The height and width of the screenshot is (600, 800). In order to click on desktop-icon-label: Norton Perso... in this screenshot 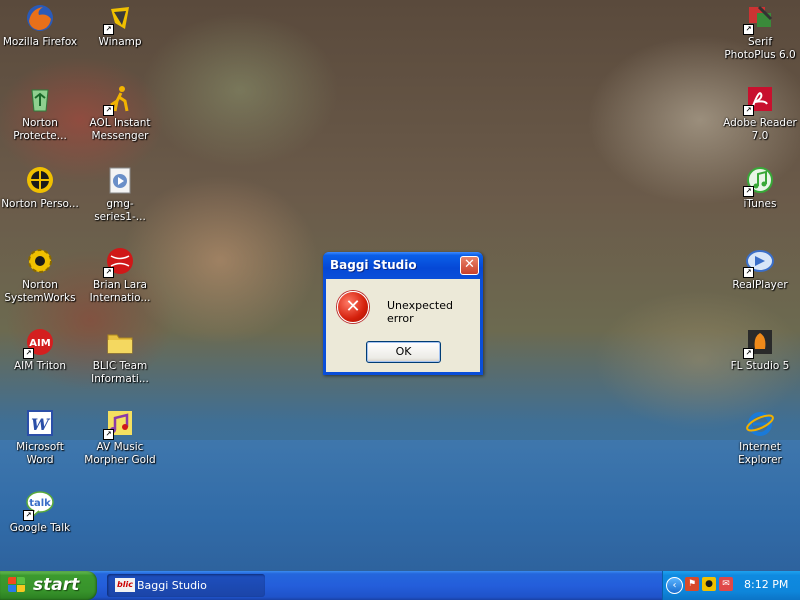, I will do `click(40, 204)`.